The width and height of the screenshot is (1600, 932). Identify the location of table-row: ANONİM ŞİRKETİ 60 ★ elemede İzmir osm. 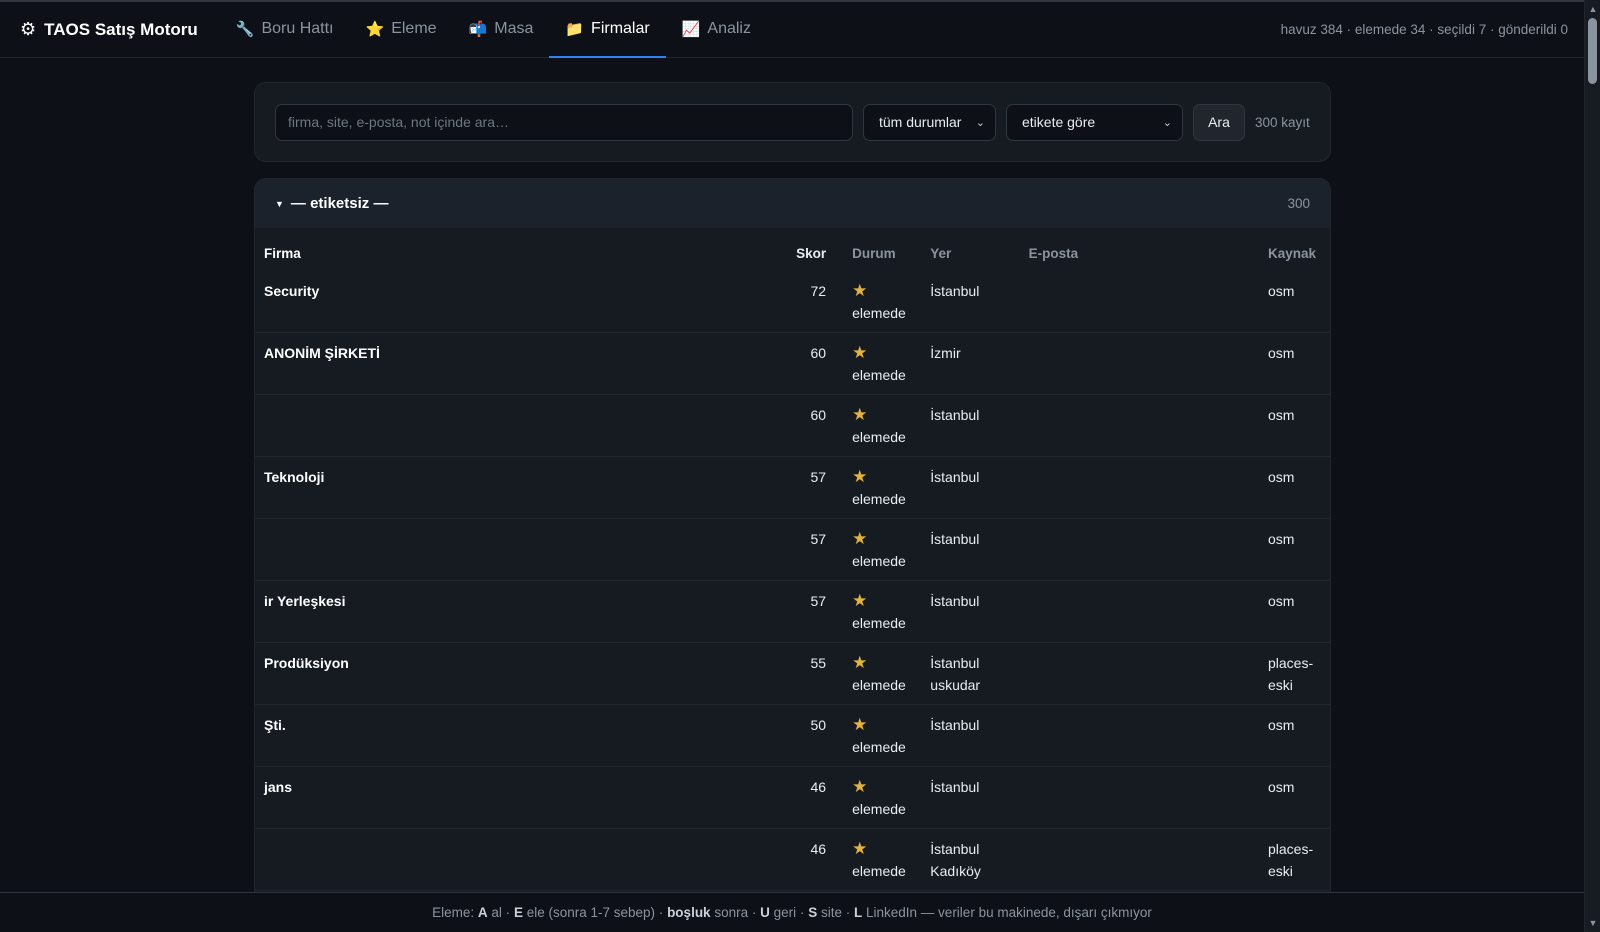
(792, 363).